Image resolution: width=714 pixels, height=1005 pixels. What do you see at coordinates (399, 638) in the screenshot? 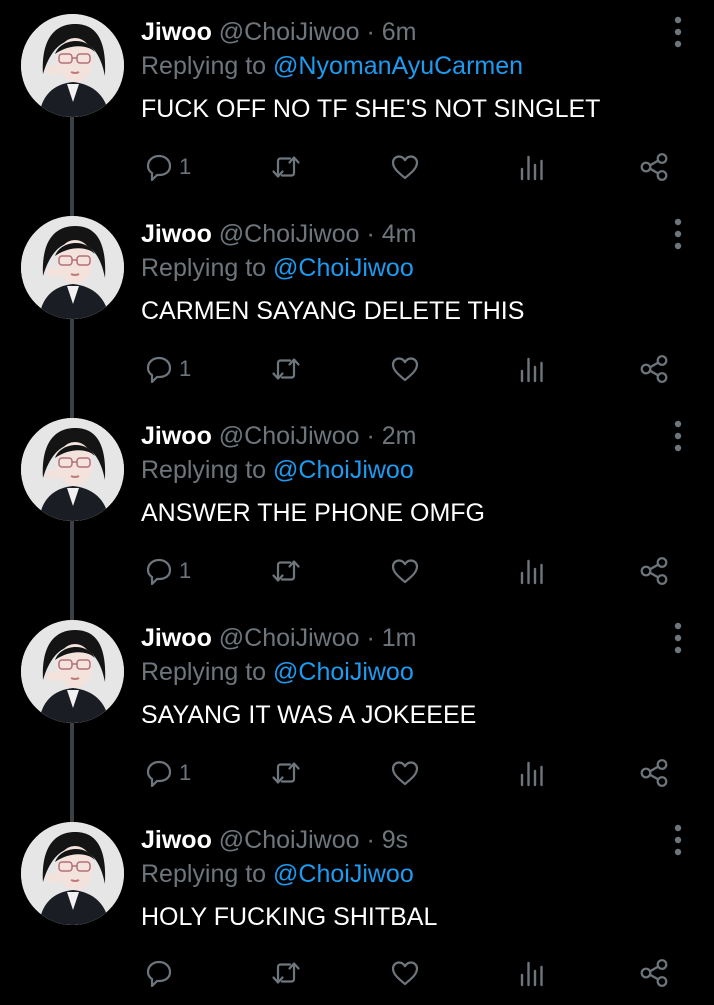
I see `timestamp: 1m` at bounding box center [399, 638].